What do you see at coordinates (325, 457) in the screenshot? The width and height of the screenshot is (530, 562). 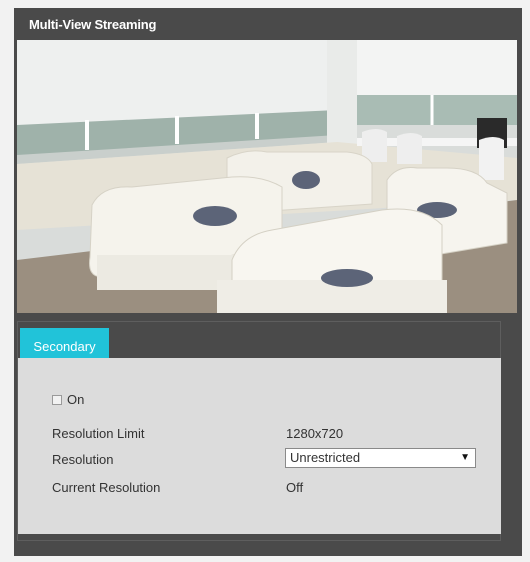 I see `resolution-selected-value: Unrestricted` at bounding box center [325, 457].